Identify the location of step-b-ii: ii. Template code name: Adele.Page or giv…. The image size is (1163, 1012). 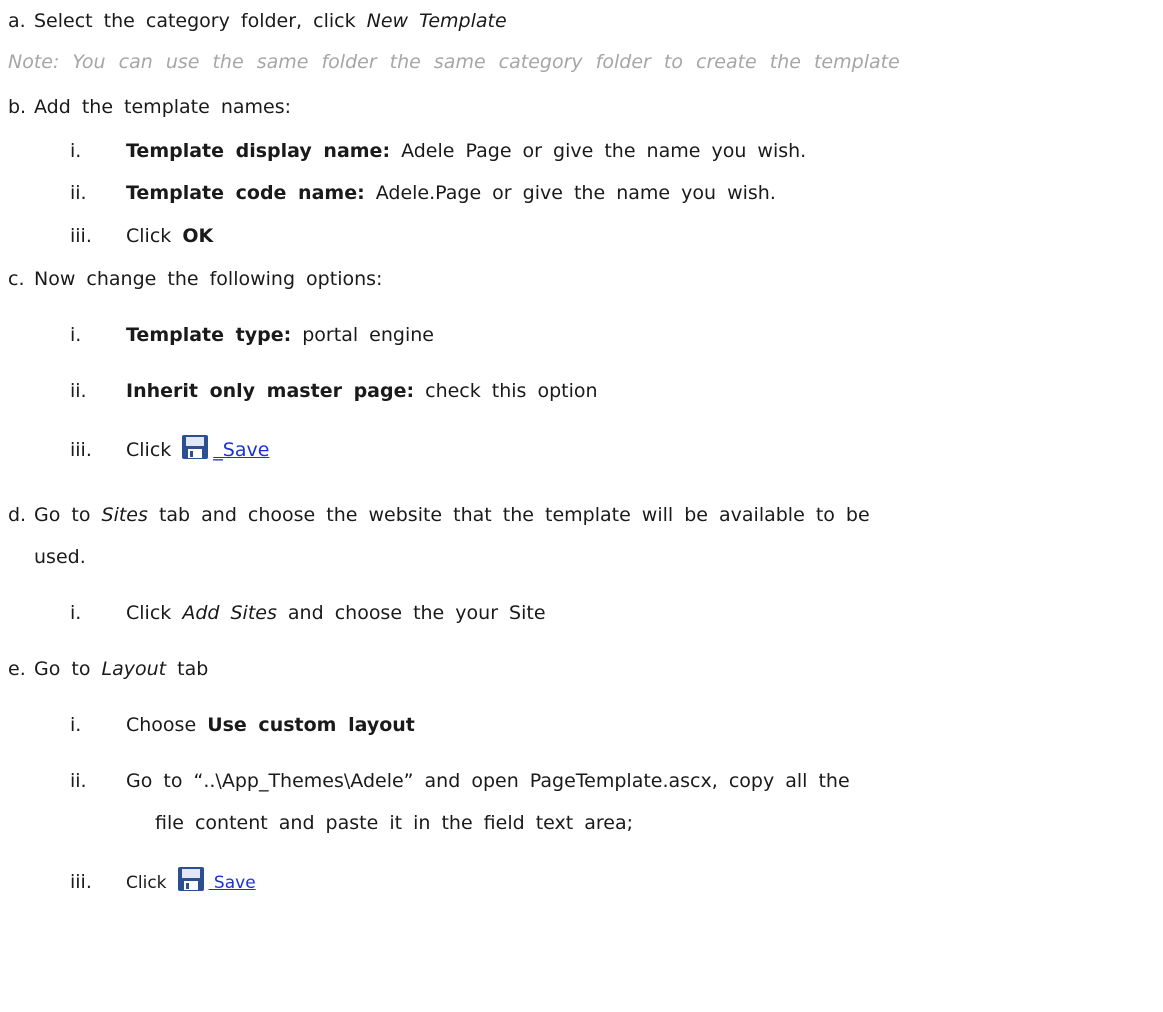
(423, 193).